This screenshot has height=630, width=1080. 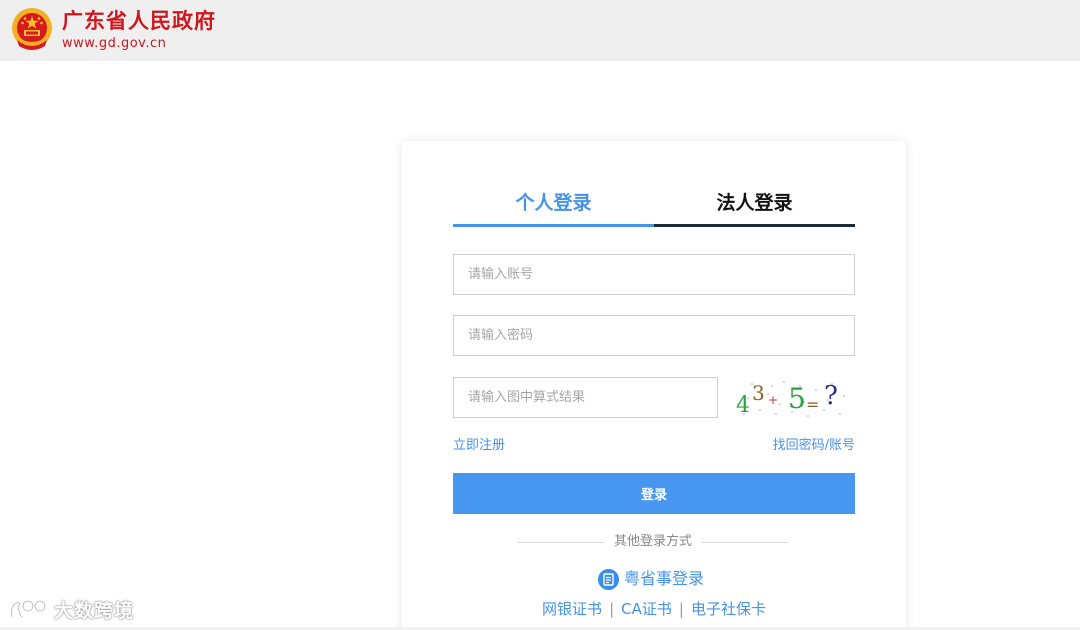 I want to click on login-tabs: 个人登录 法人登录, so click(x=654, y=203).